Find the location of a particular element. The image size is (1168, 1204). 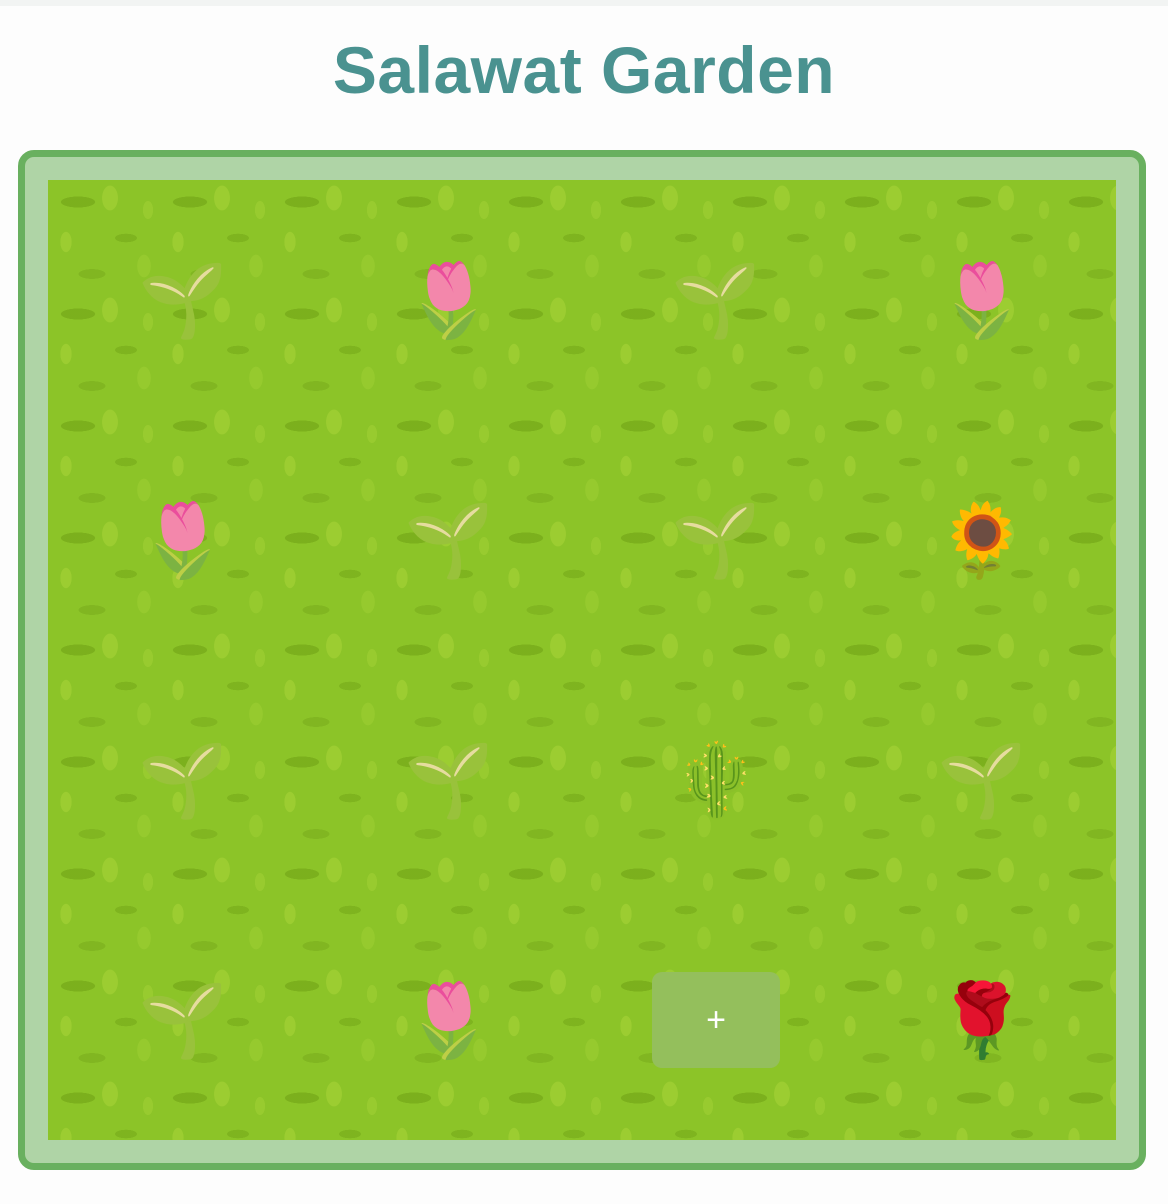

sunflower-icon: 🌻 is located at coordinates (982, 540).